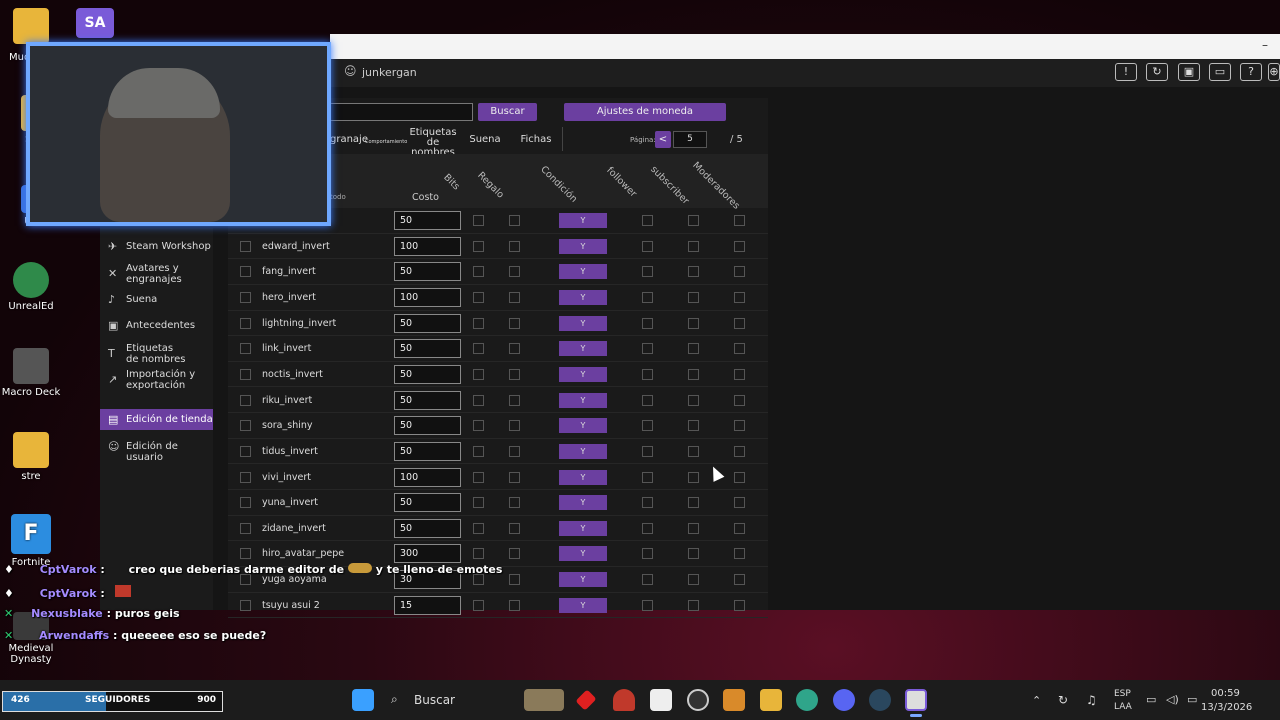  What do you see at coordinates (1091, 700) in the screenshot?
I see `tray-mic-icon: ♫` at bounding box center [1091, 700].